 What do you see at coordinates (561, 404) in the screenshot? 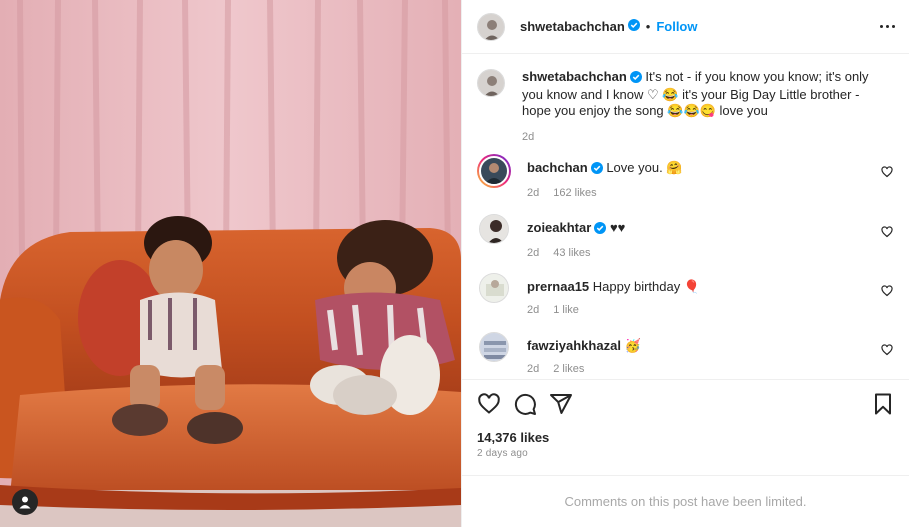
I see `share-icon` at bounding box center [561, 404].